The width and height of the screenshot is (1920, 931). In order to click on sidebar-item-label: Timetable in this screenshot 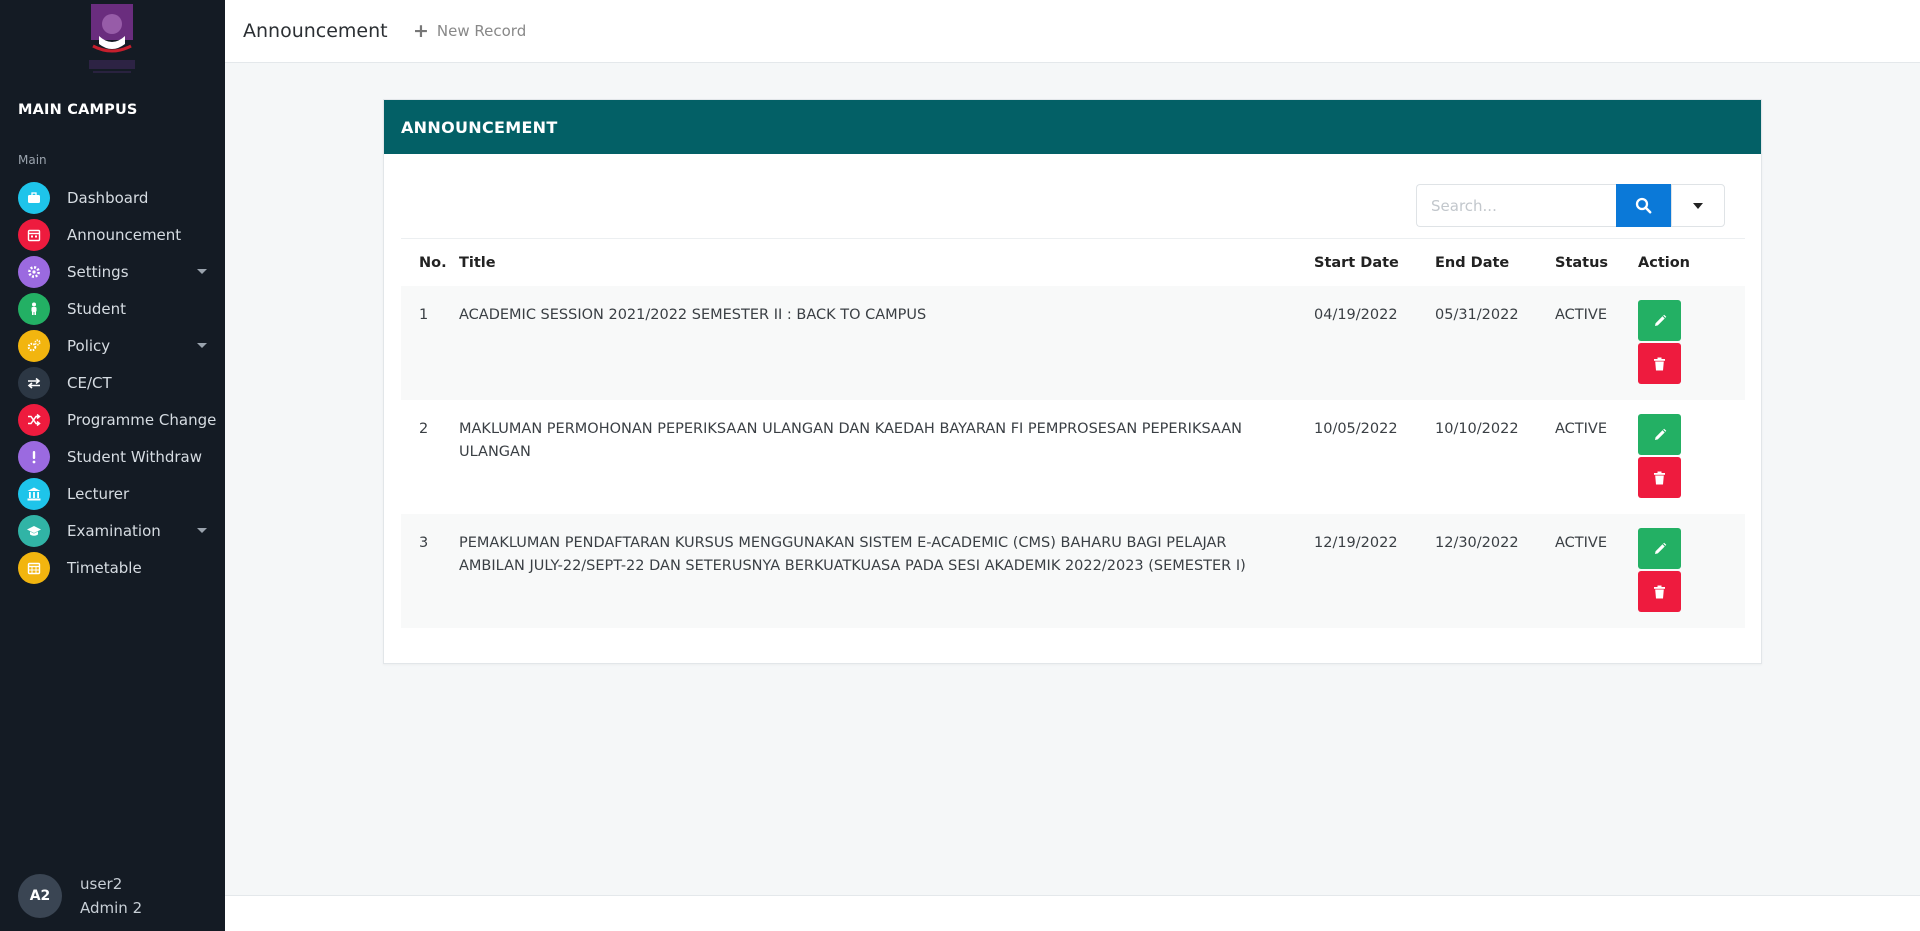, I will do `click(104, 567)`.